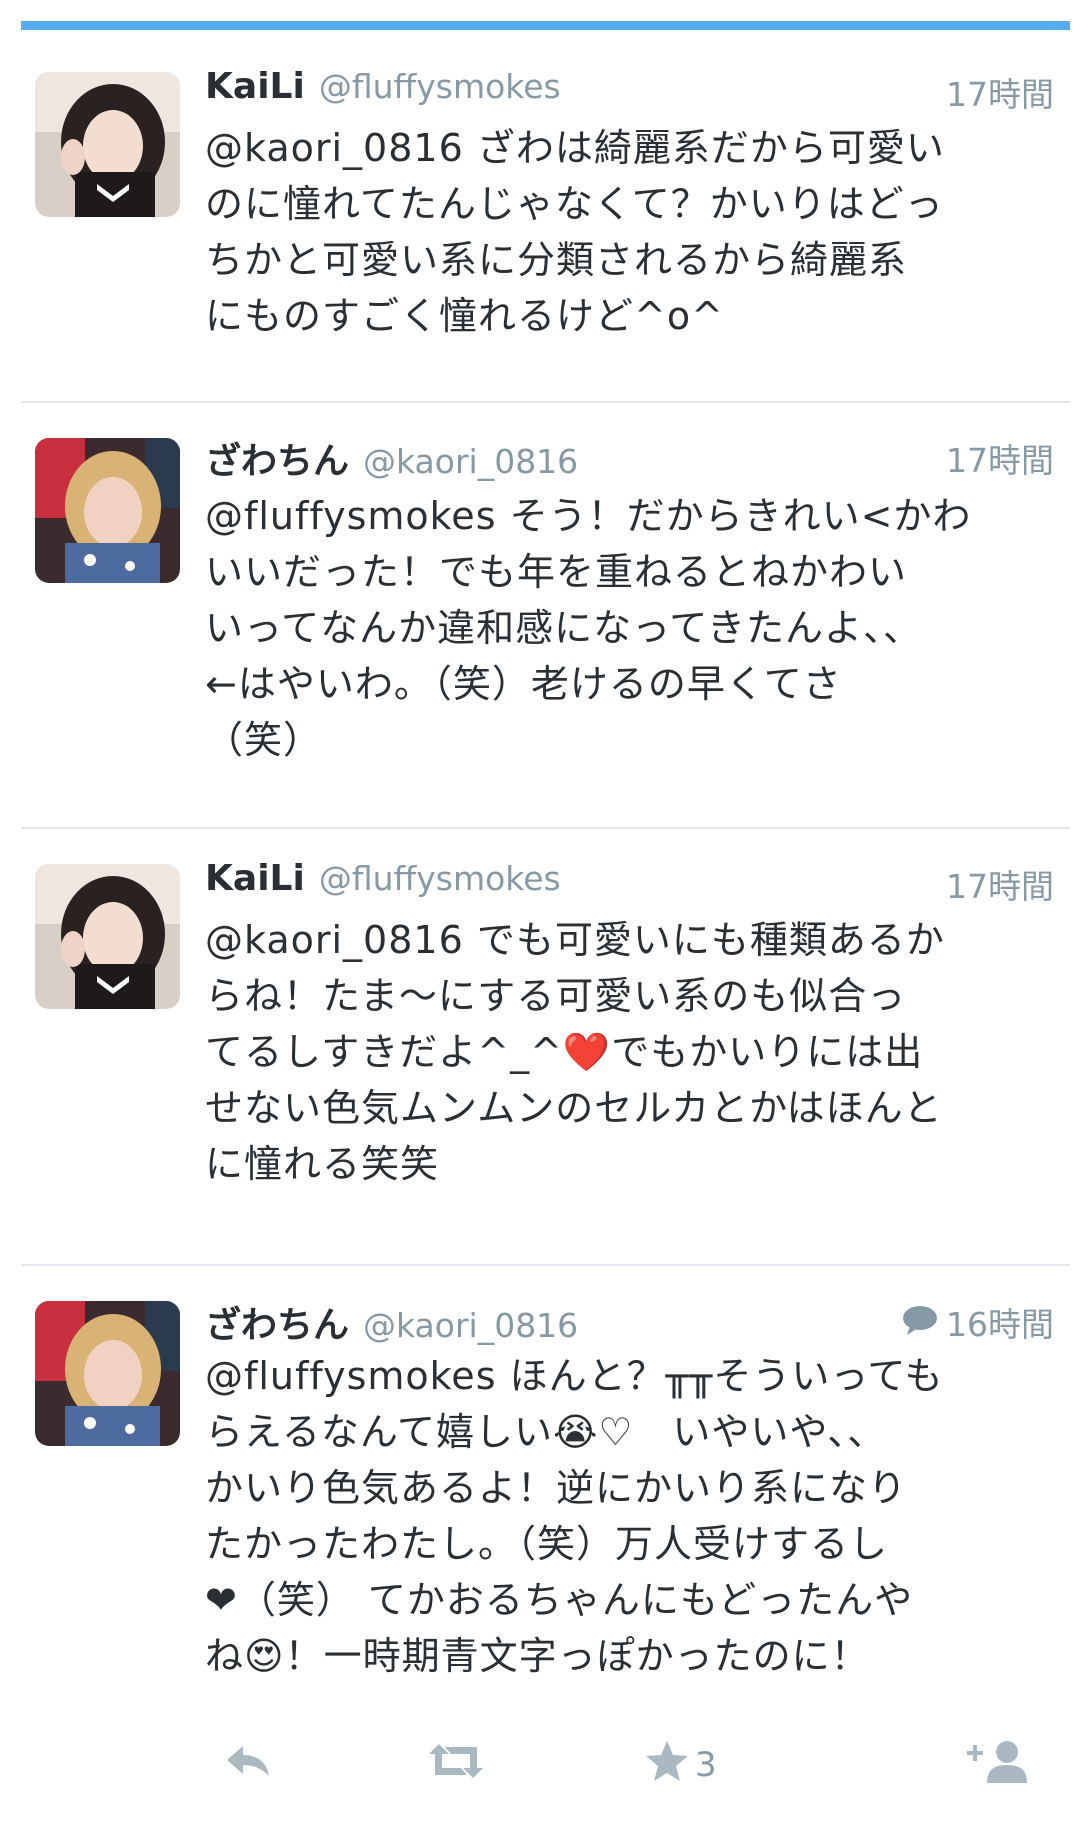  I want to click on tweet-text-line: （笑）, so click(264, 740).